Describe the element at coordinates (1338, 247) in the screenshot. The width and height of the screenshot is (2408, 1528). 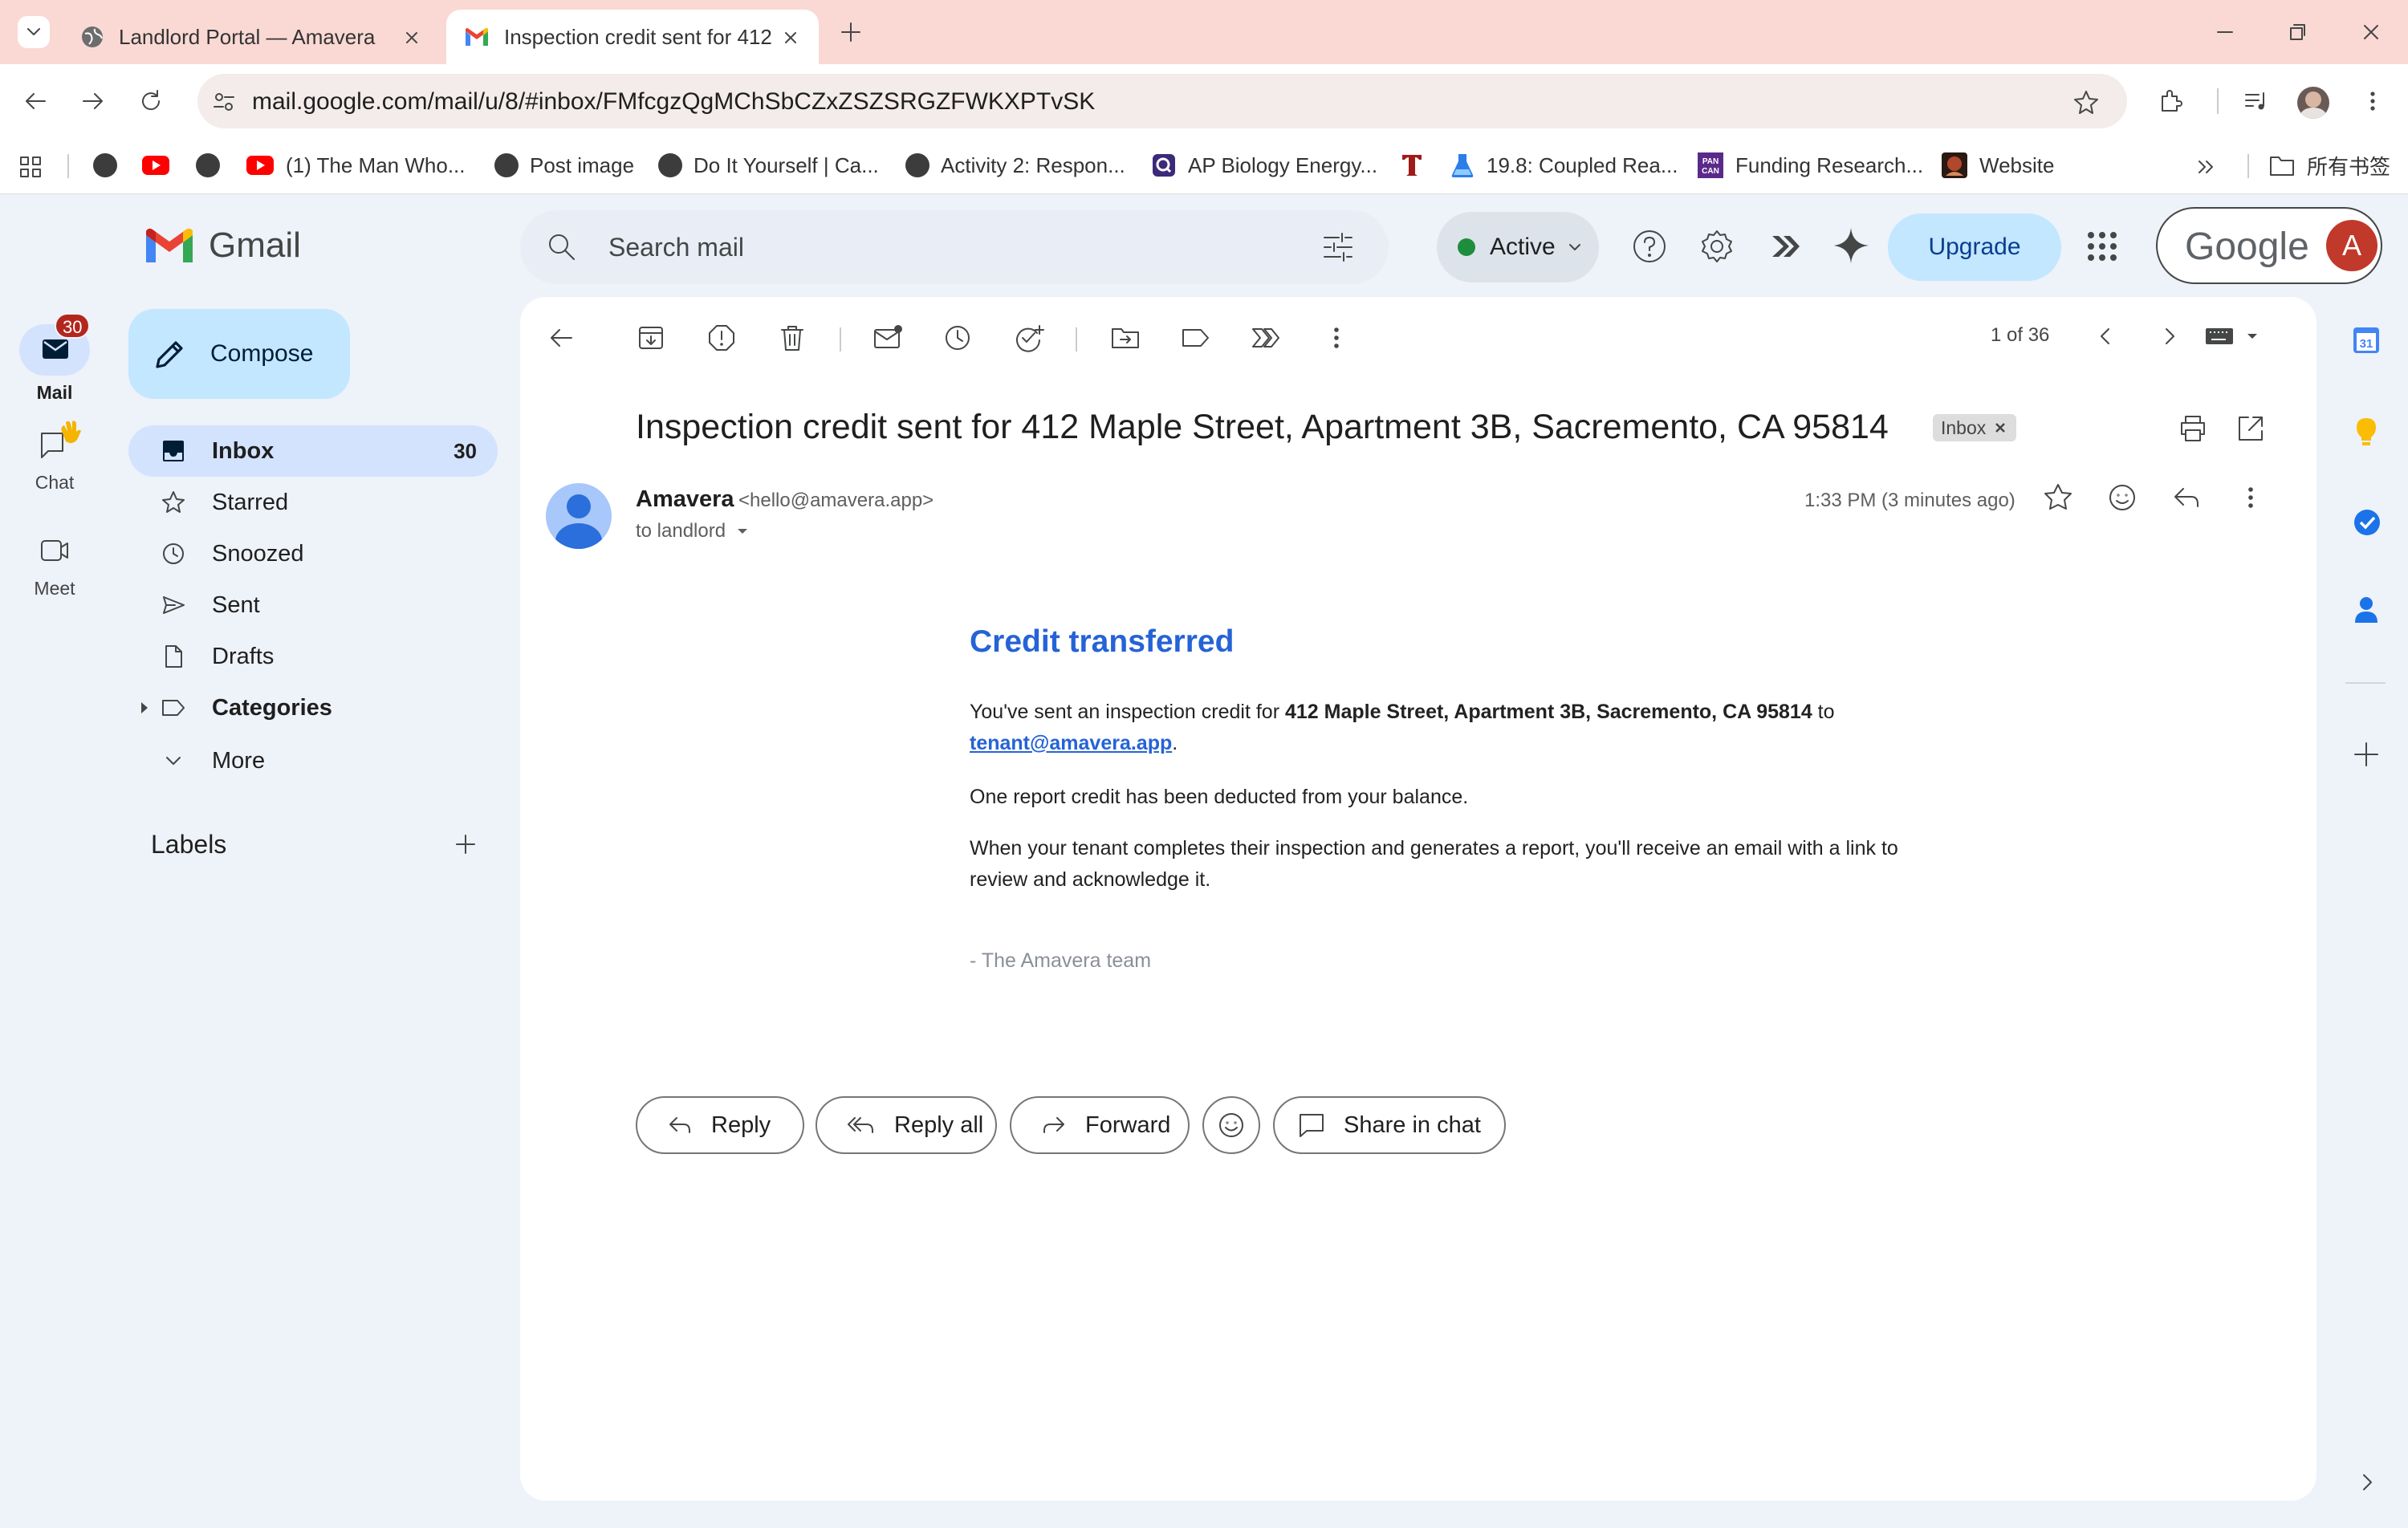
I see `search-options-icon` at that location.